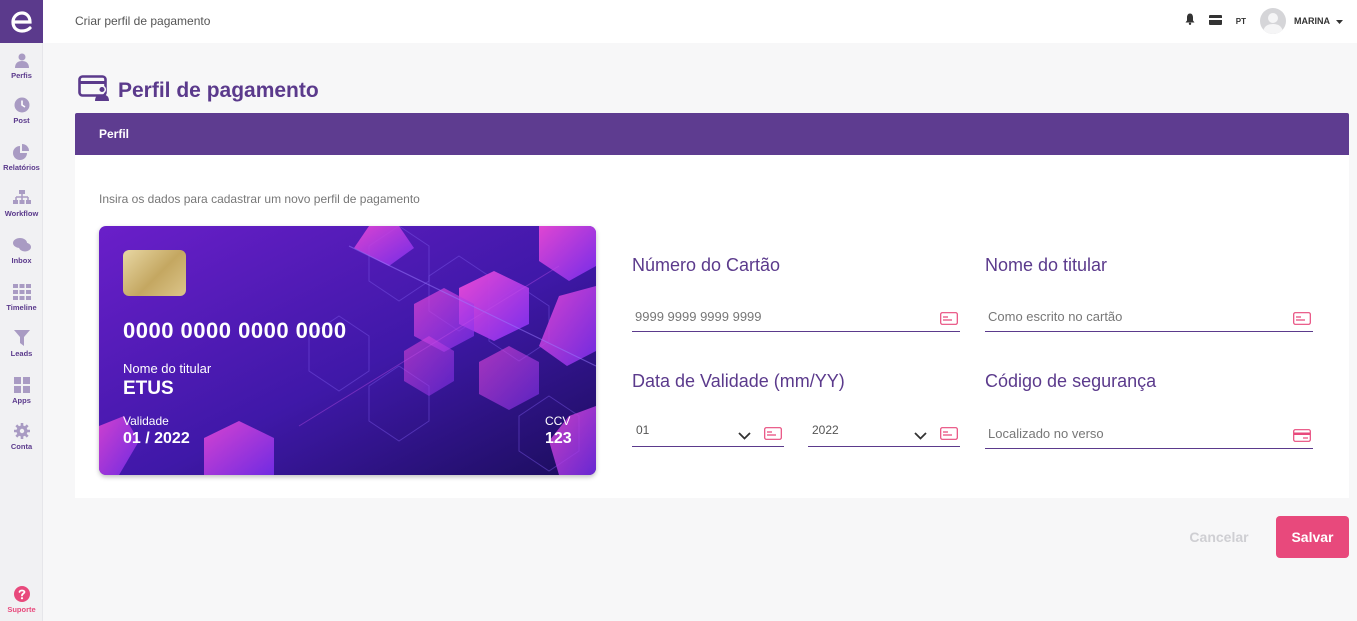 The image size is (1357, 621). I want to click on avatar-icon, so click(1273, 23).